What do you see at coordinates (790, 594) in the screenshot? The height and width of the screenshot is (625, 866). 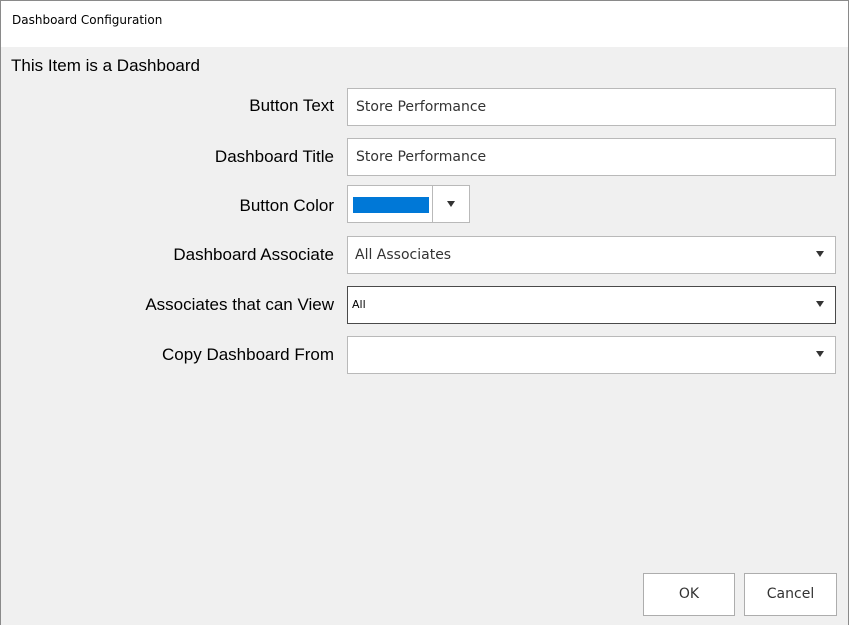 I see `cancel-button: Cancel` at bounding box center [790, 594].